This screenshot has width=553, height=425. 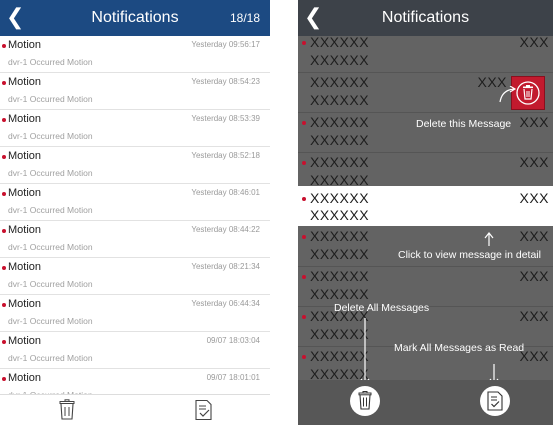 I want to click on annotation-delete-message: Delete this Message, so click(x=464, y=124).